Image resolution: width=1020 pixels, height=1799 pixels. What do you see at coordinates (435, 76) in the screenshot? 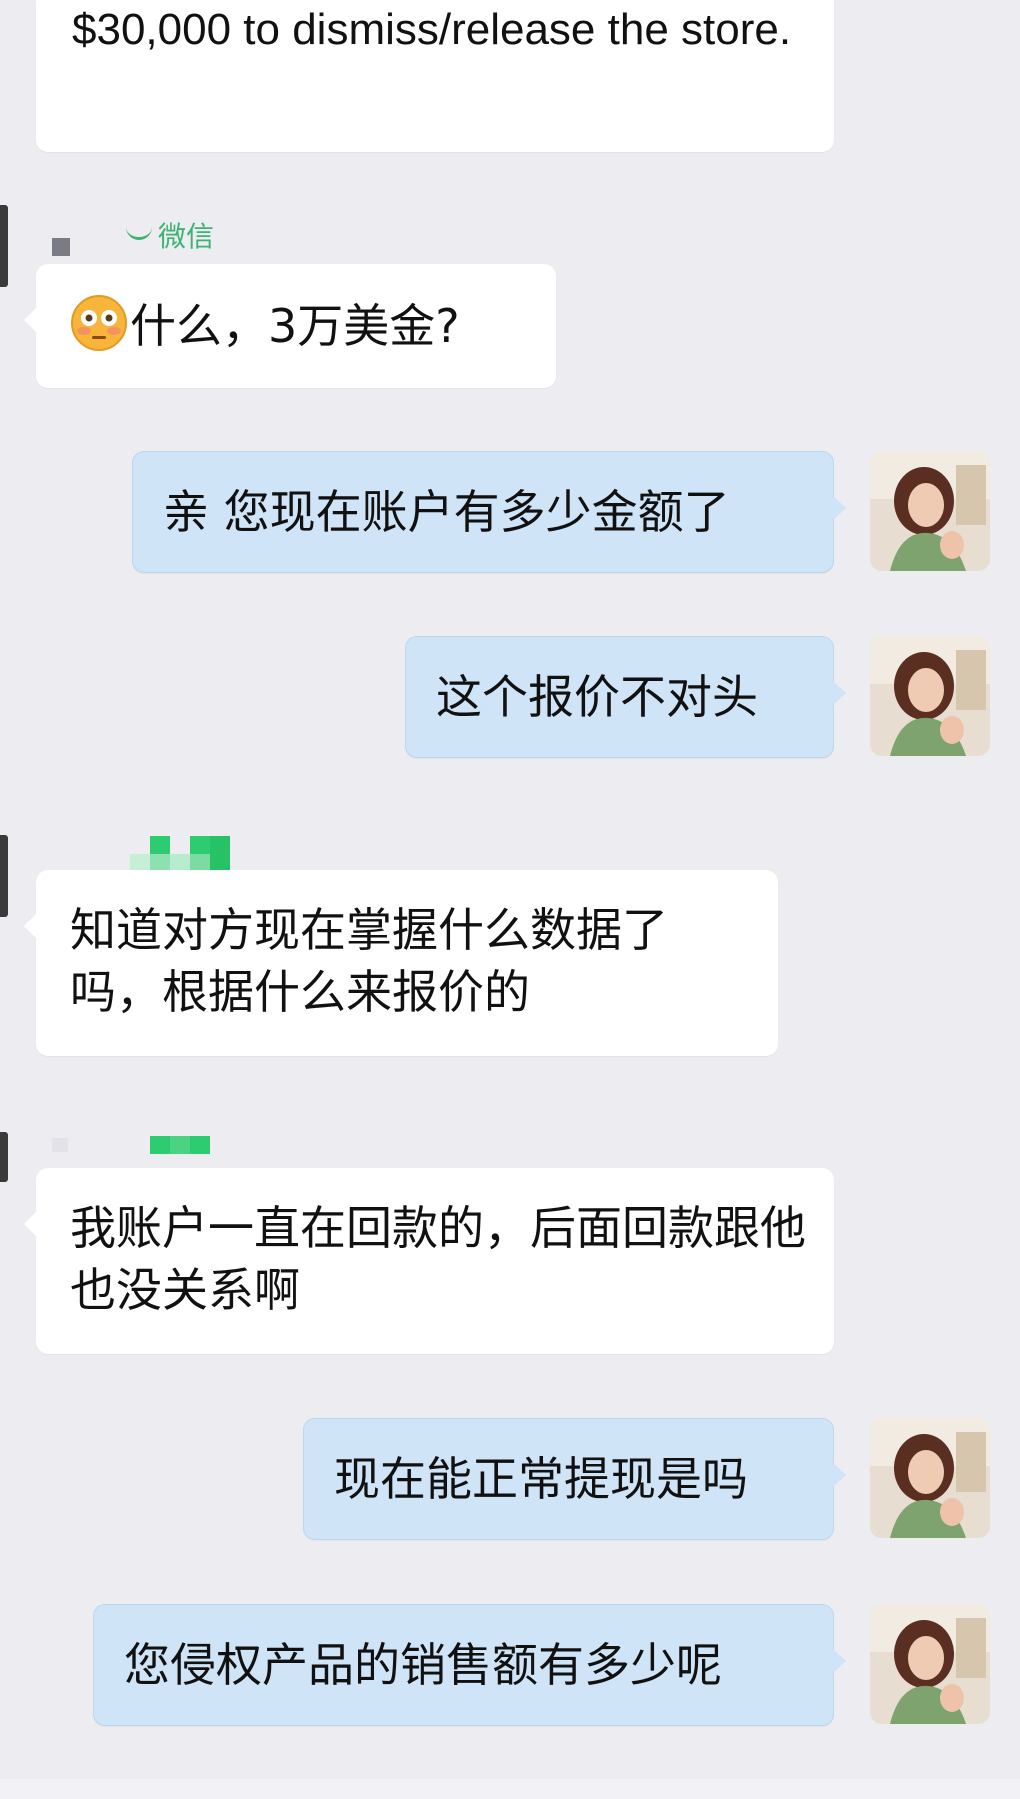
I see `incoming-message-bubble: $30,000 to dismiss/release the store.` at bounding box center [435, 76].